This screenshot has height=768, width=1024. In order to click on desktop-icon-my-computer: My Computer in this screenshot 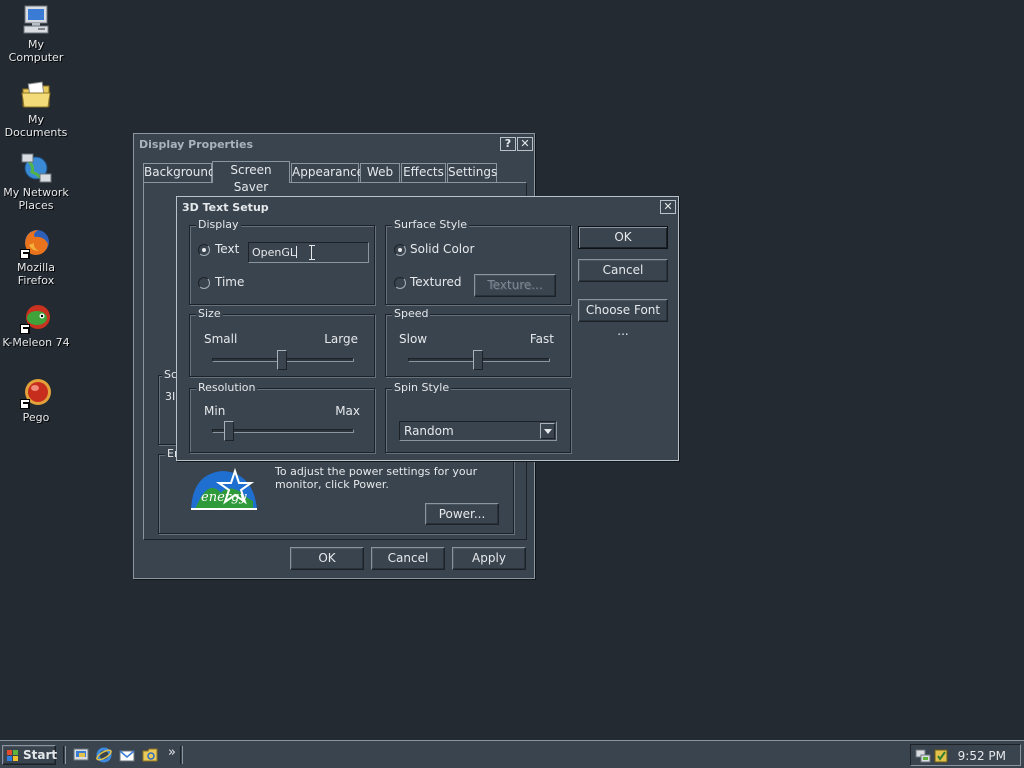, I will do `click(36, 34)`.